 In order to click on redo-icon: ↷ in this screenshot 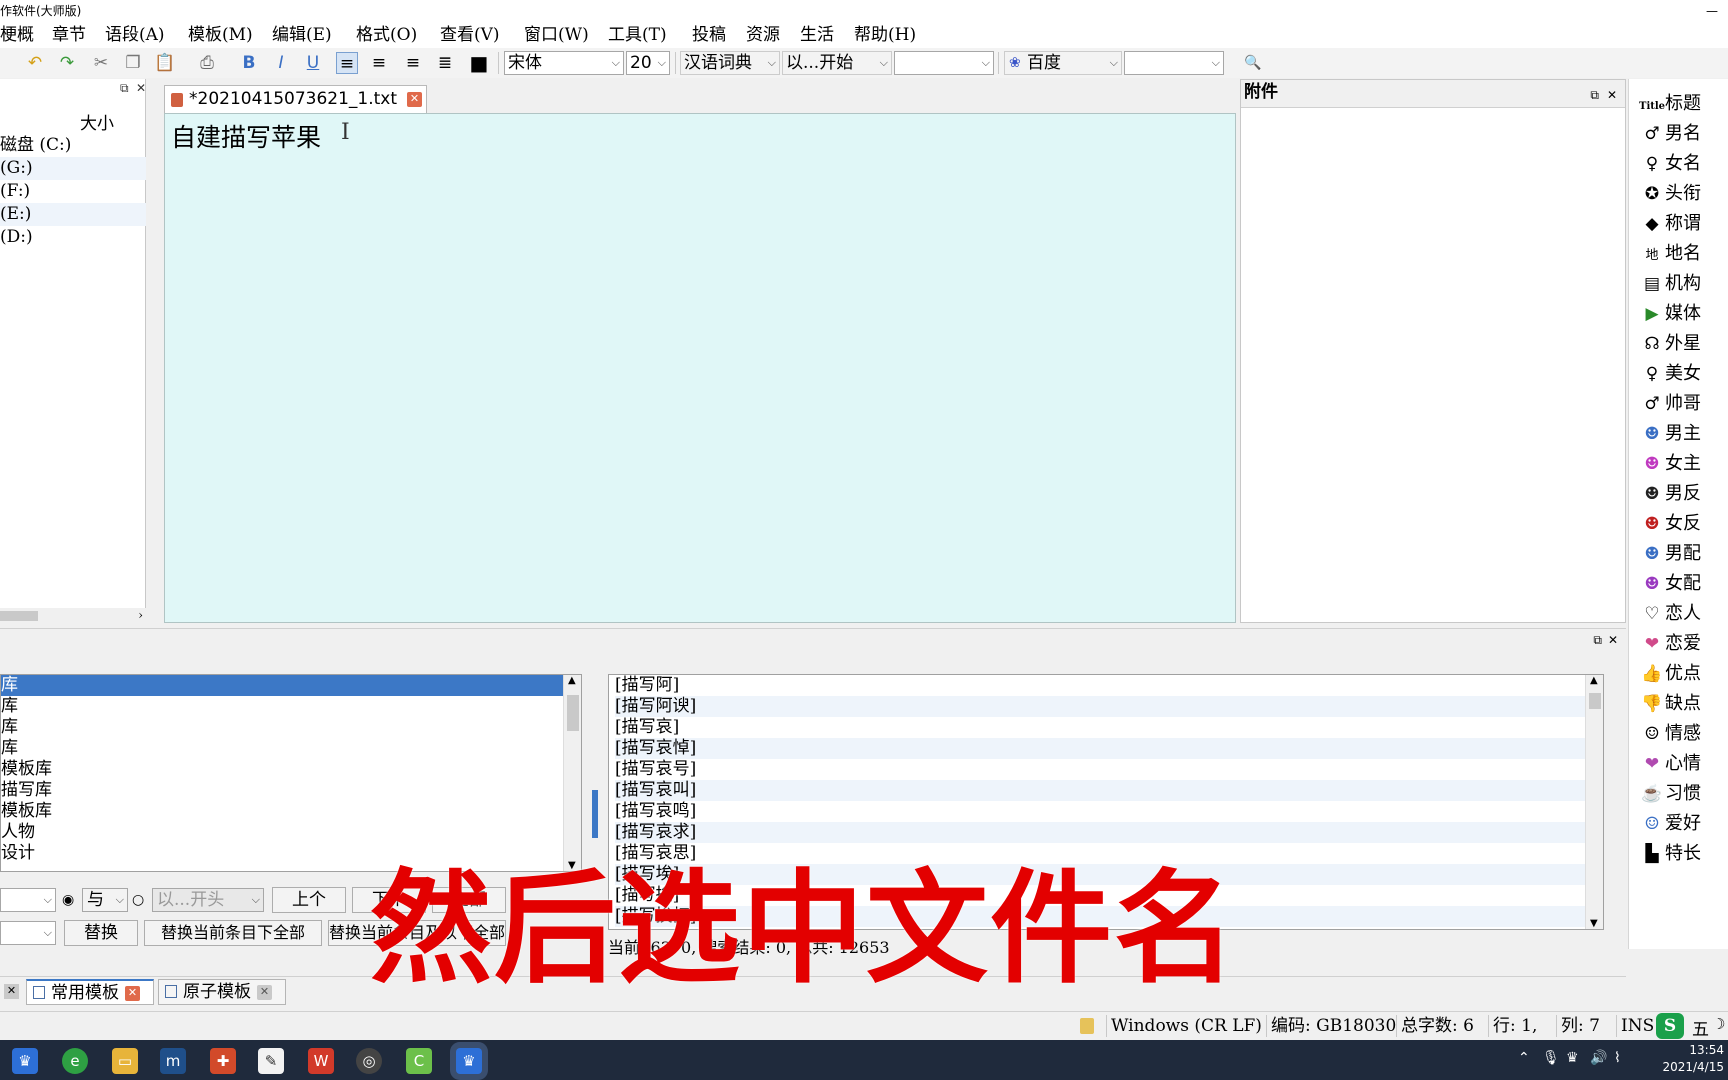, I will do `click(67, 63)`.